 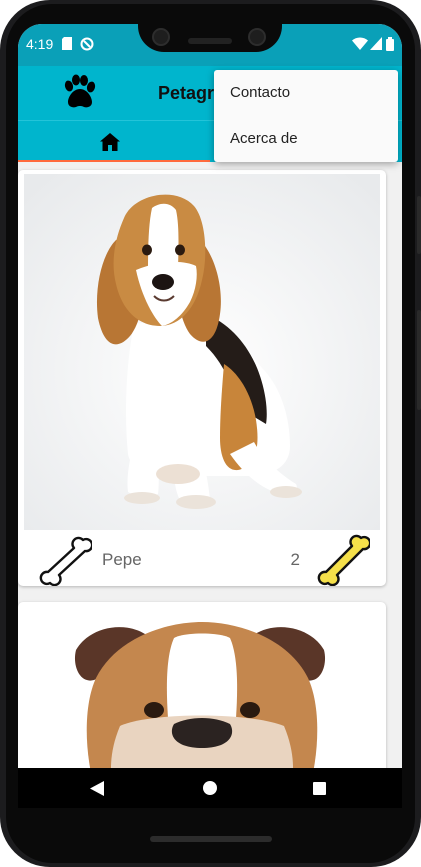 What do you see at coordinates (319, 788) in the screenshot?
I see `recents-icon` at bounding box center [319, 788].